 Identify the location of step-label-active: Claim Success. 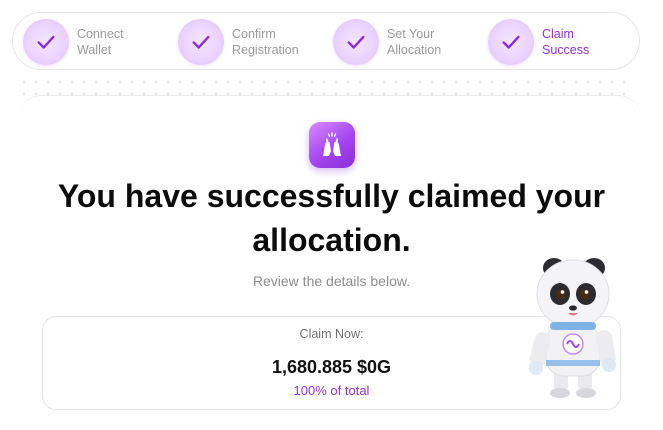
(566, 42).